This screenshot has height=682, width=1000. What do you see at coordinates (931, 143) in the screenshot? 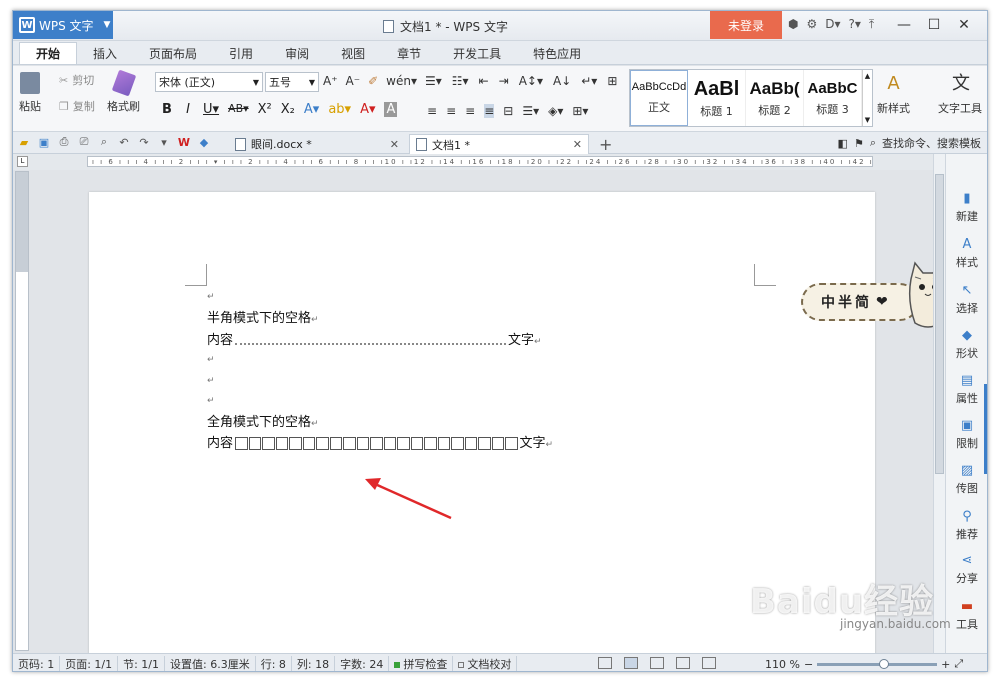
I see `search-box: 查找命令、搜索模板` at bounding box center [931, 143].